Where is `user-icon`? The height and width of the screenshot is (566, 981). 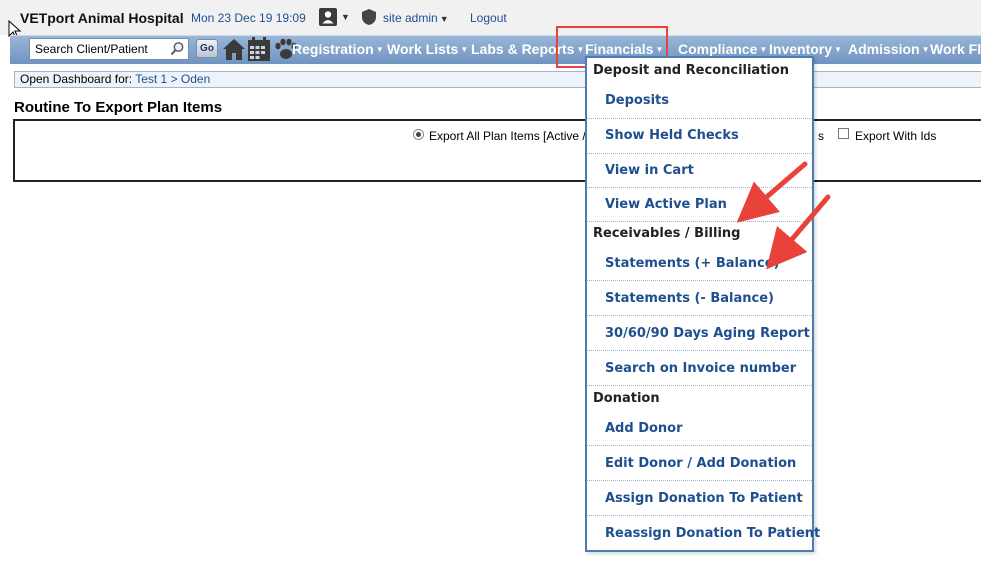 user-icon is located at coordinates (328, 19).